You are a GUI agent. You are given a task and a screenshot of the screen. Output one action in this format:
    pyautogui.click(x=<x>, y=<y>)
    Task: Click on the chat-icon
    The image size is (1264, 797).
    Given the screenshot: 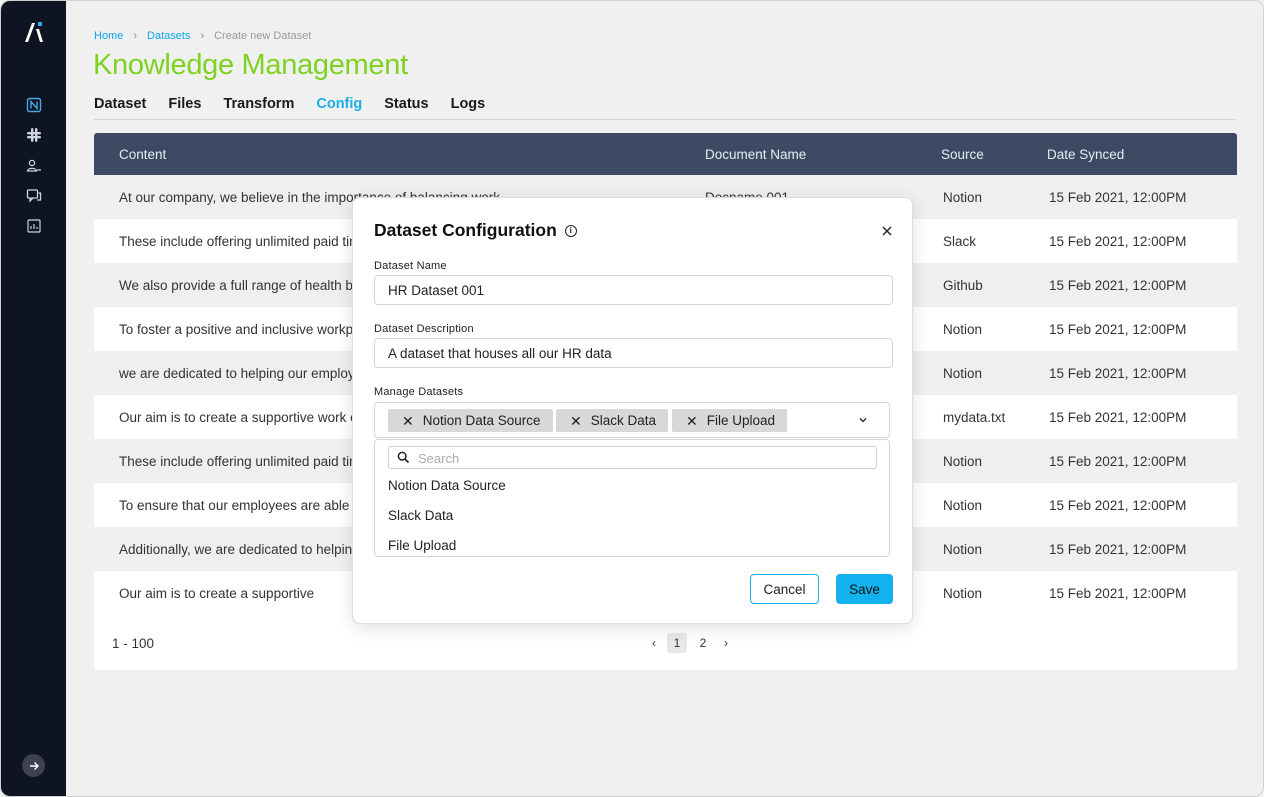 What is the action you would take?
    pyautogui.click(x=34, y=196)
    